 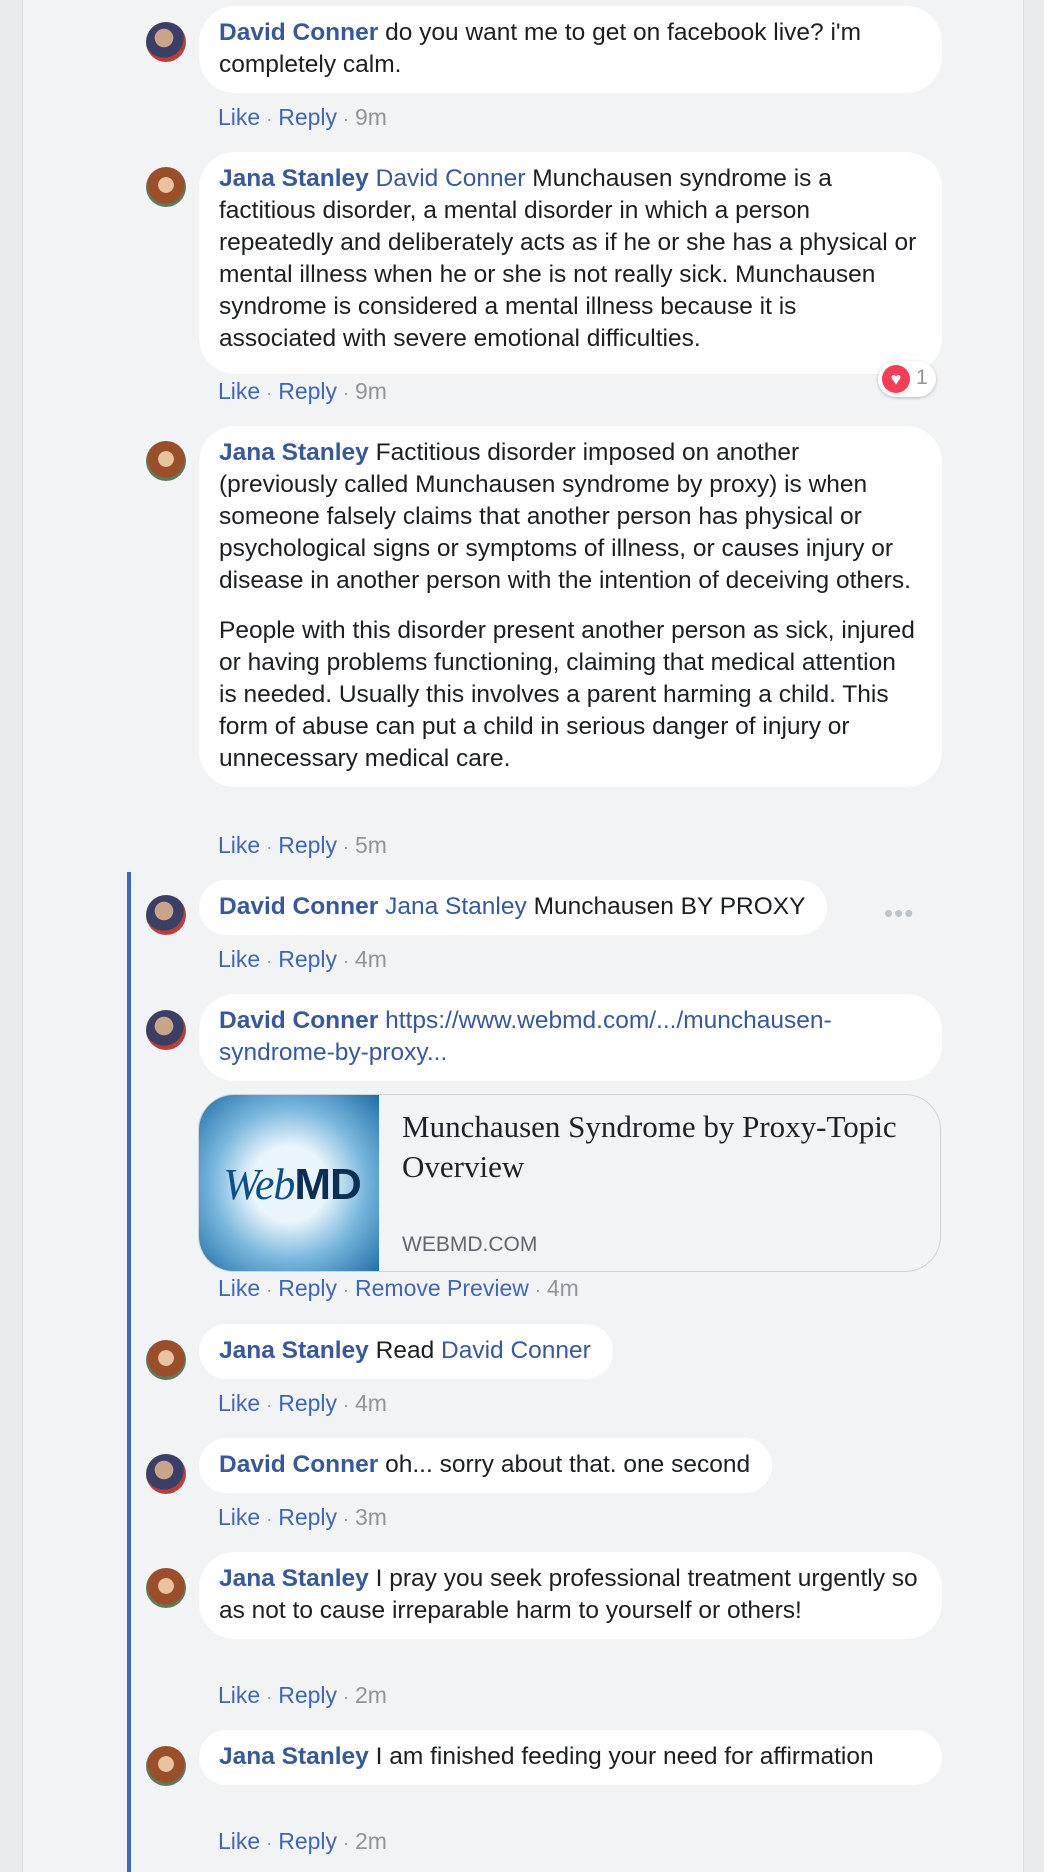 I want to click on comment-actions: Like · Reply · Remove Preview · 4m, so click(x=398, y=1289).